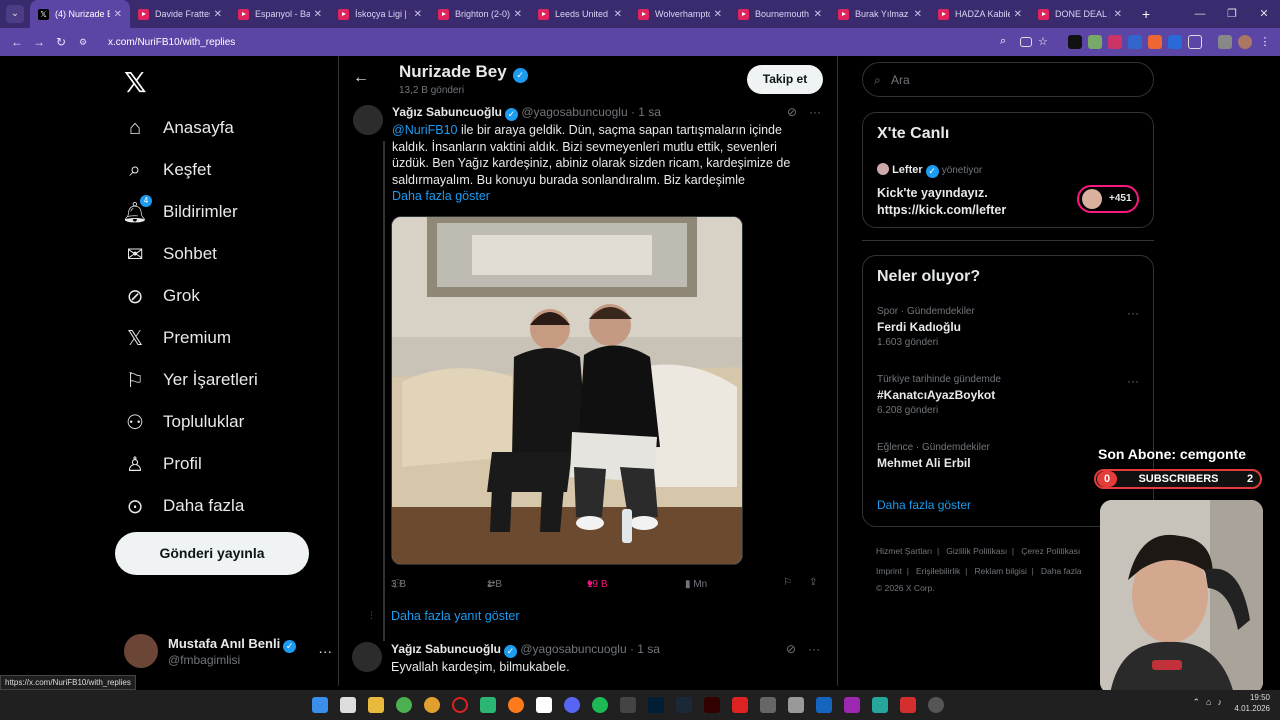  Describe the element at coordinates (936, 705) in the screenshot. I see `obs-icon` at that location.